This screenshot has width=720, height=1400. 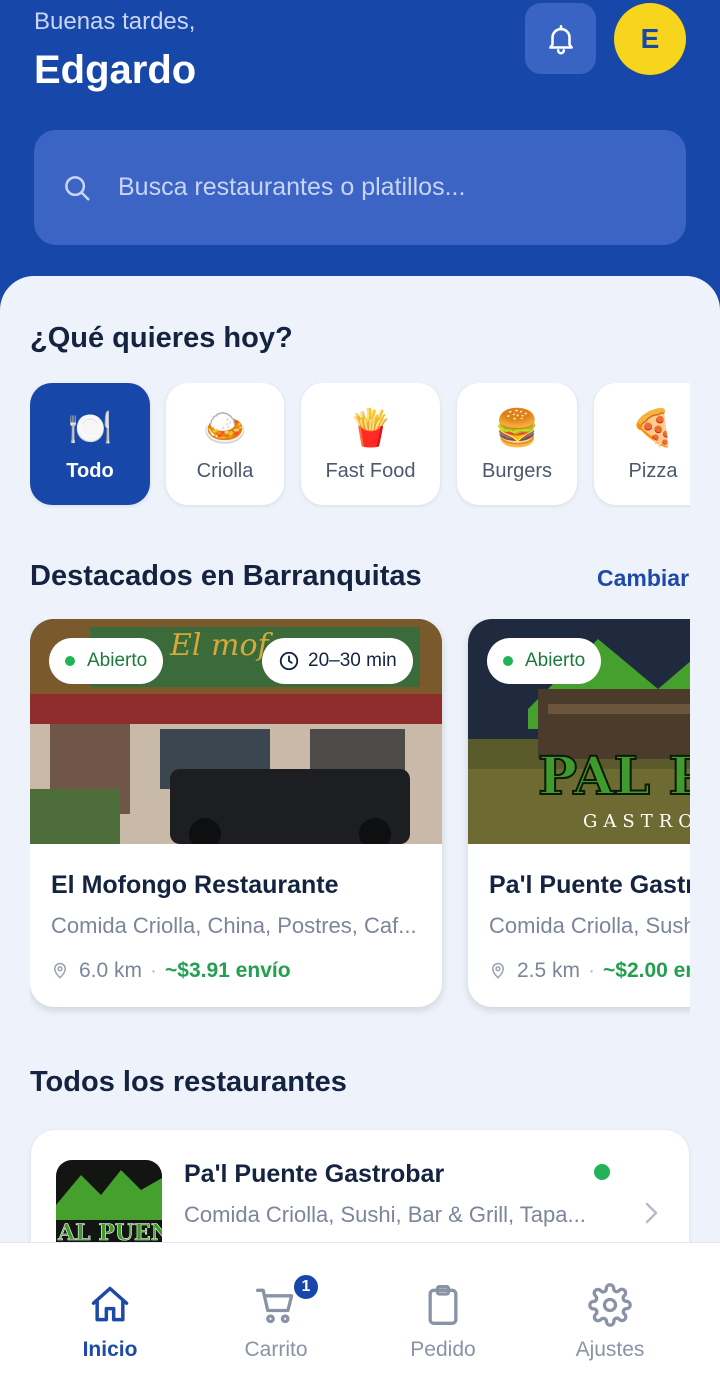 I want to click on category-pizza: 🍕 Pizza, so click(x=642, y=444).